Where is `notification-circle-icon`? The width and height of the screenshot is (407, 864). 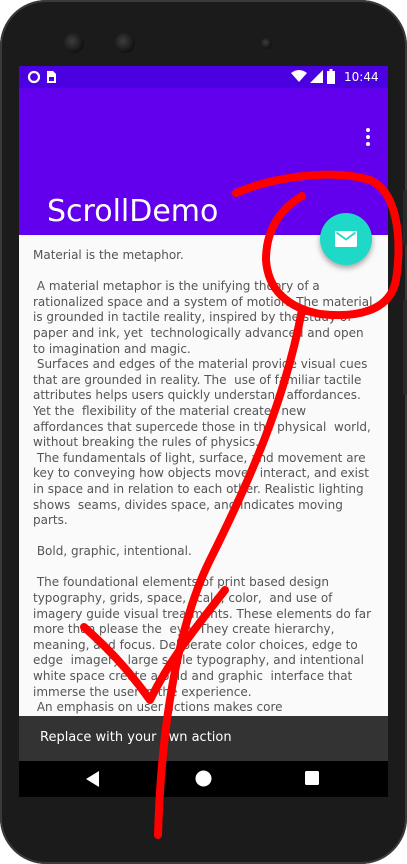
notification-circle-icon is located at coordinates (34, 77).